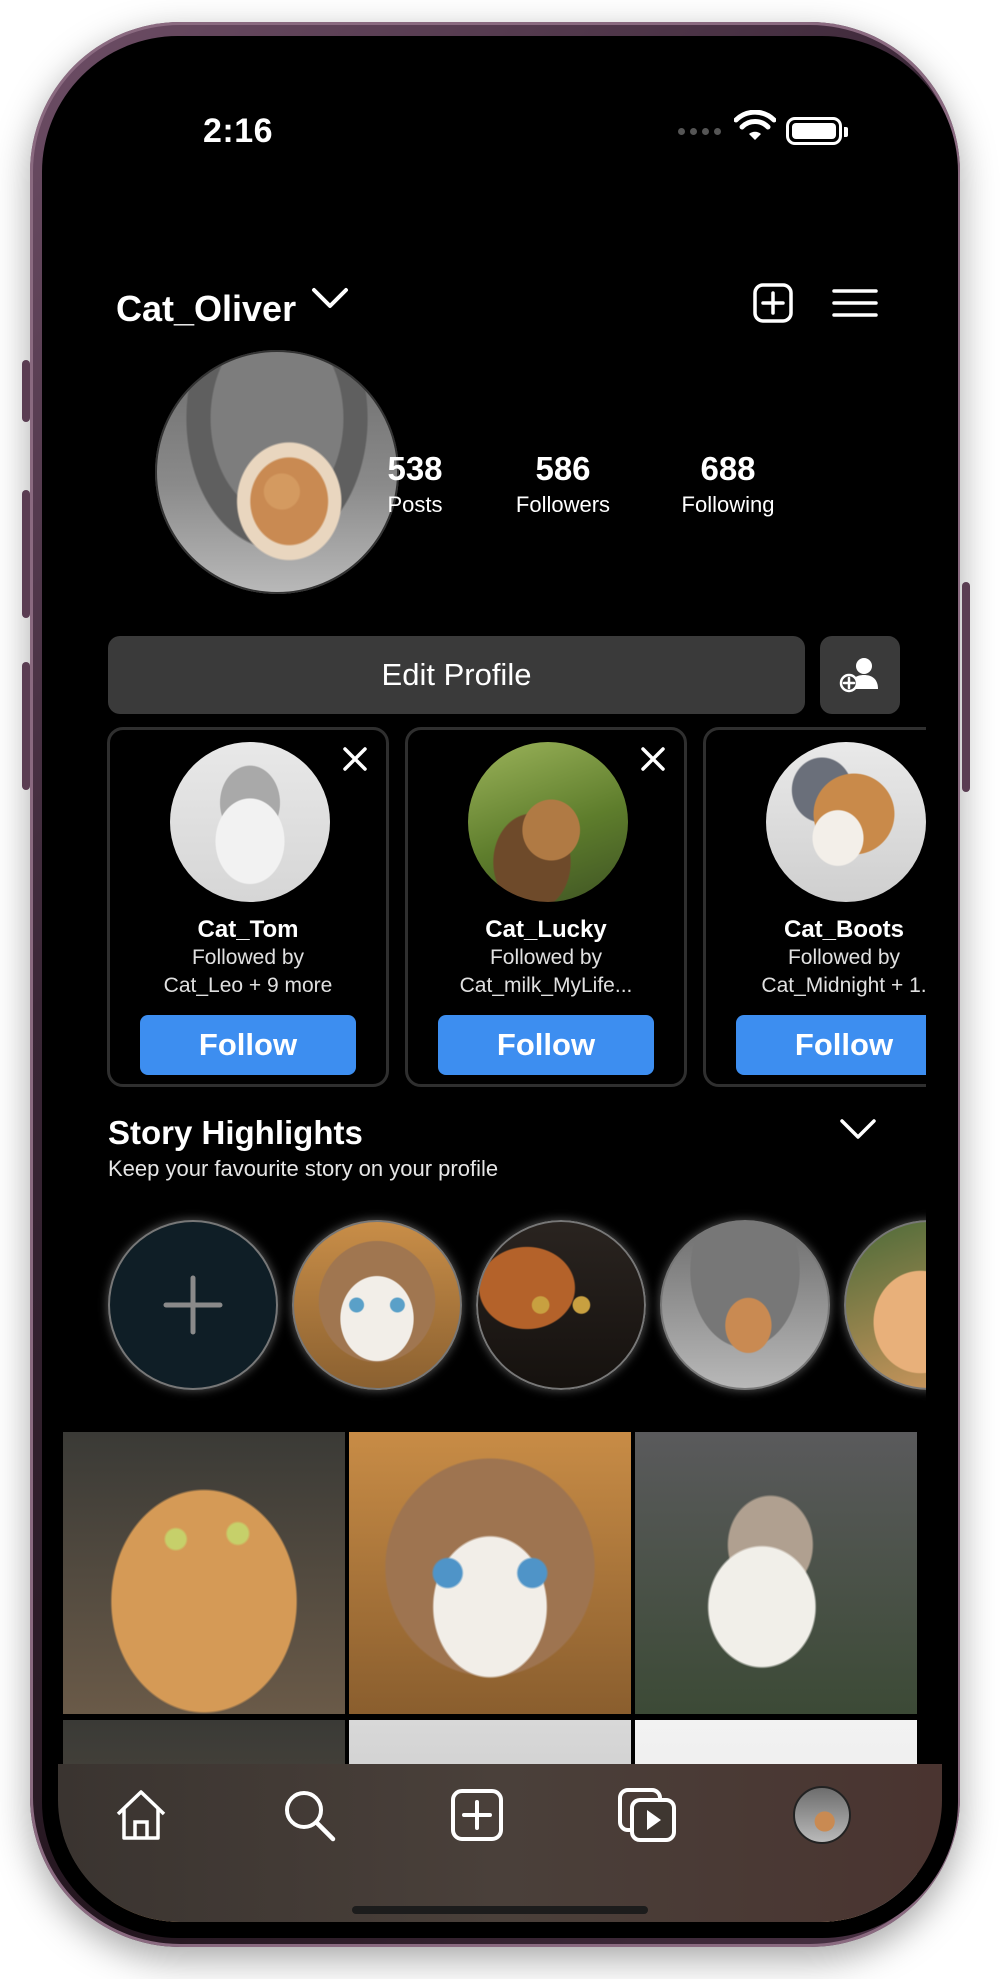 This screenshot has width=1000, height=1979. I want to click on suggestion-mutuals: Cat_Leo + 9 more, so click(248, 985).